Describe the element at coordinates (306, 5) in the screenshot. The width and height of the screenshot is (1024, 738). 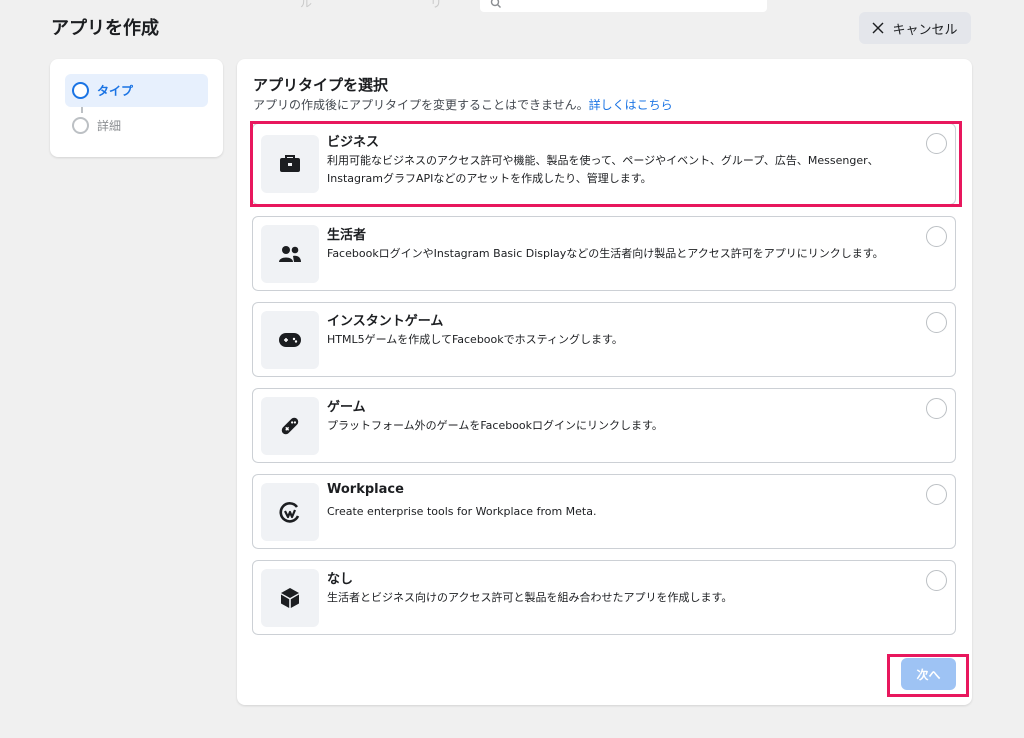
I see `top-nav-item: ル` at that location.